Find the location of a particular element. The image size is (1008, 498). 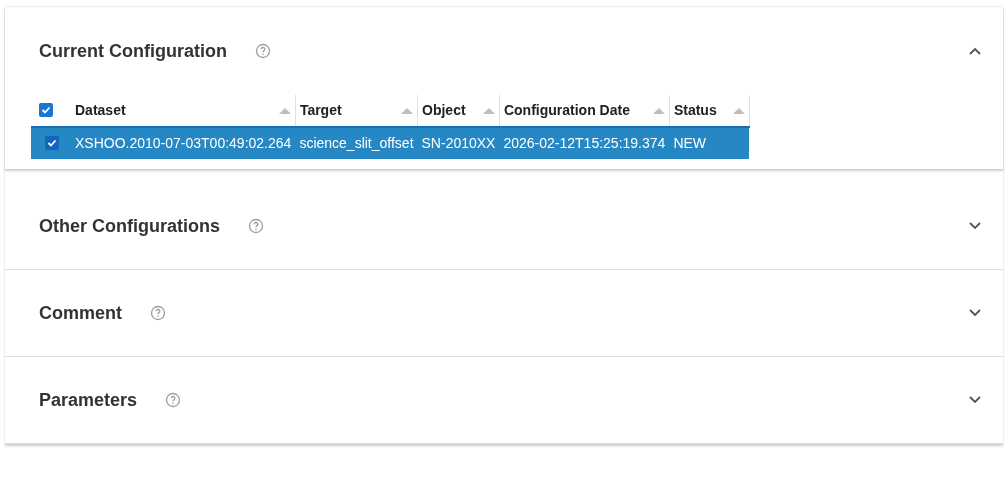

table-cell: XSHOO.2010-07-03T00:49:02.264 is located at coordinates (183, 143).